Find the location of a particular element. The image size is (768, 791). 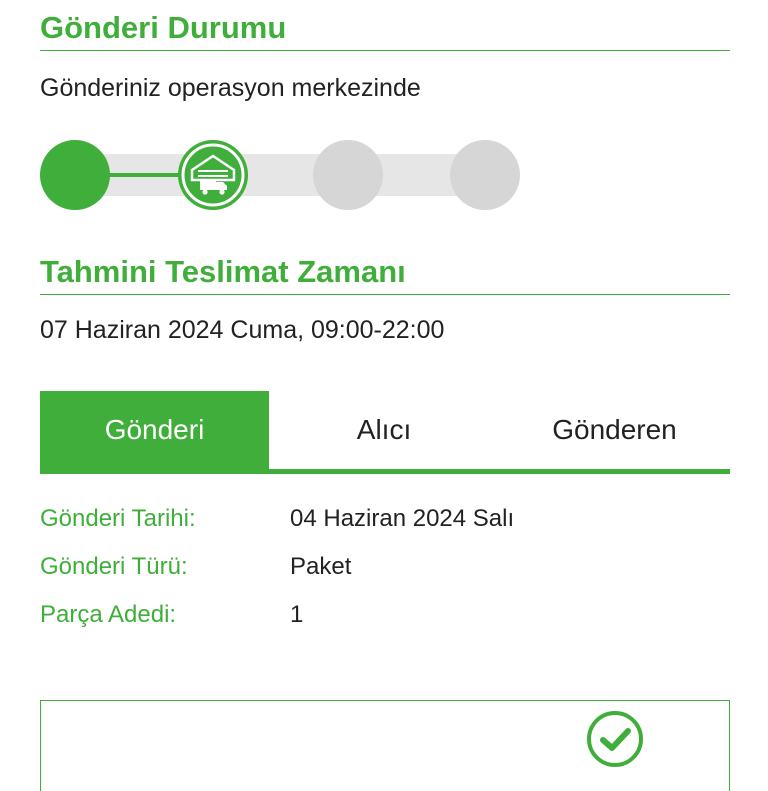

tab-recipient: Alıcı is located at coordinates (384, 430).